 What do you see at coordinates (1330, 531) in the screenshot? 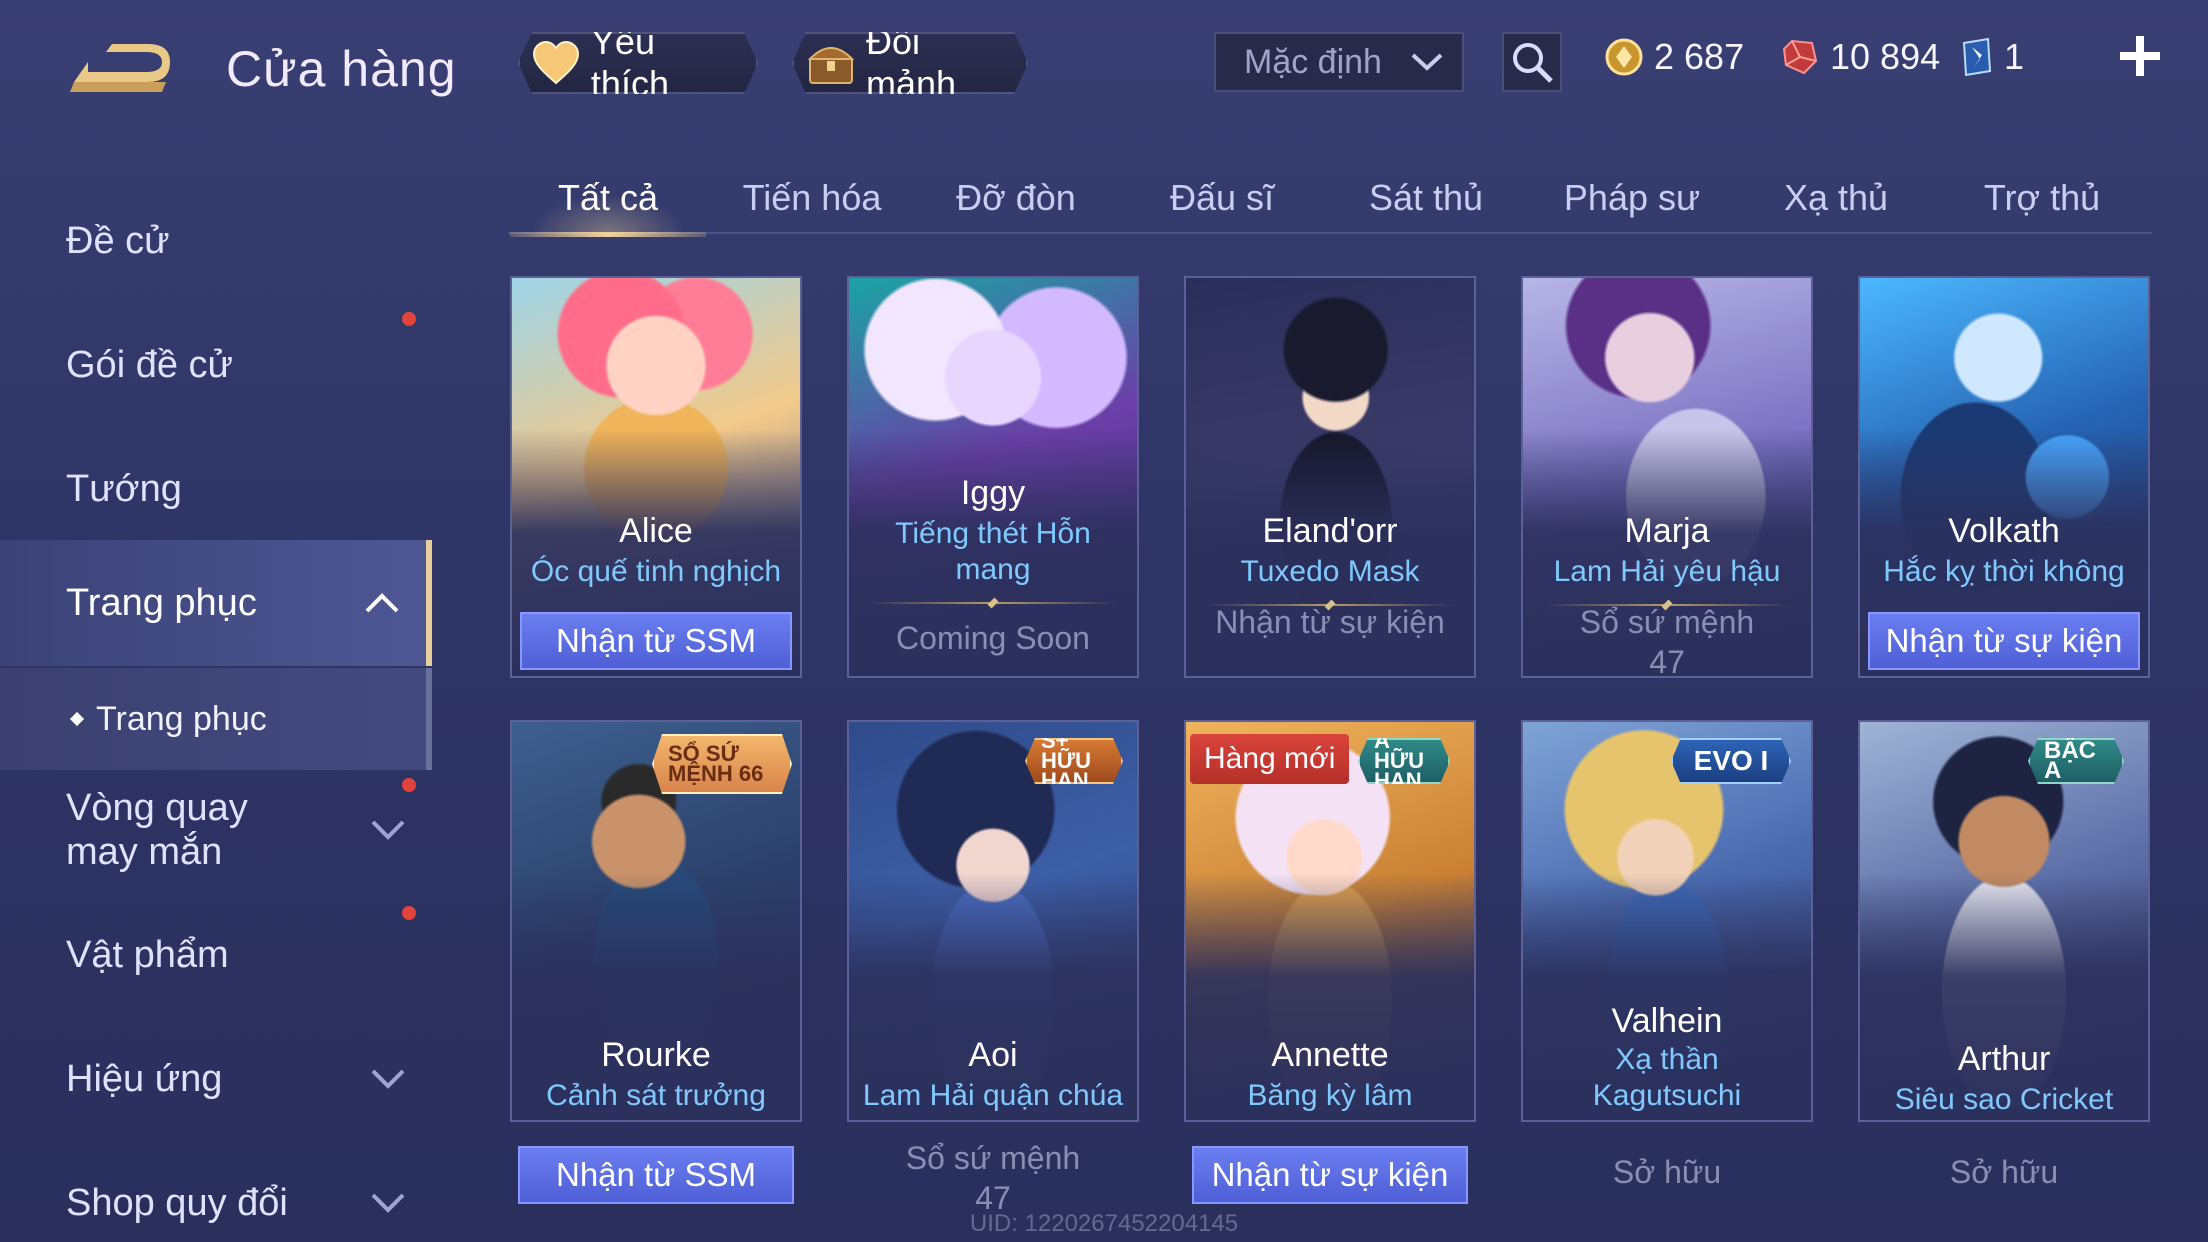
I see `hero-name: Eland'orr` at bounding box center [1330, 531].